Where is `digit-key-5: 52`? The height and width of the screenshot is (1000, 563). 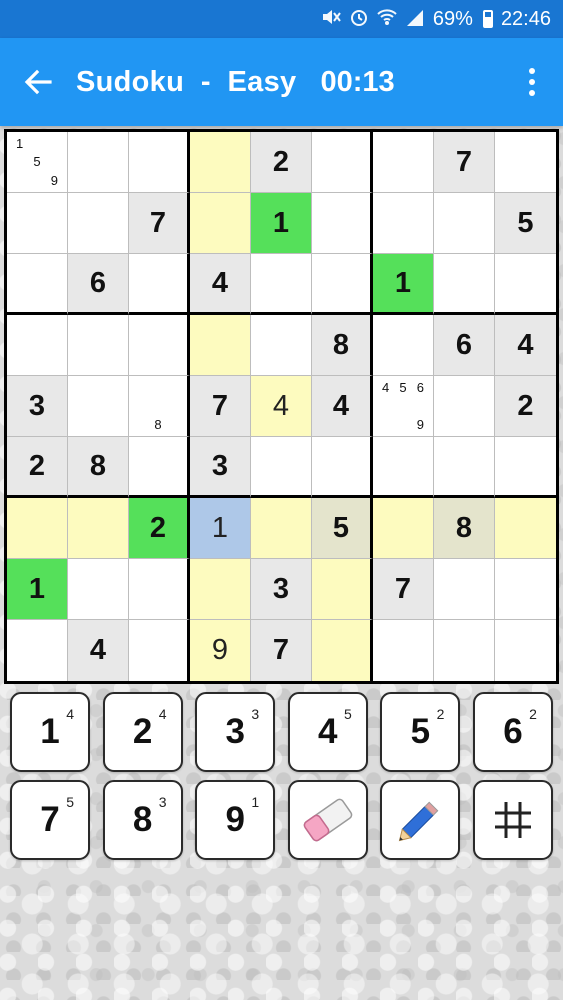
digit-key-5: 52 is located at coordinates (420, 732).